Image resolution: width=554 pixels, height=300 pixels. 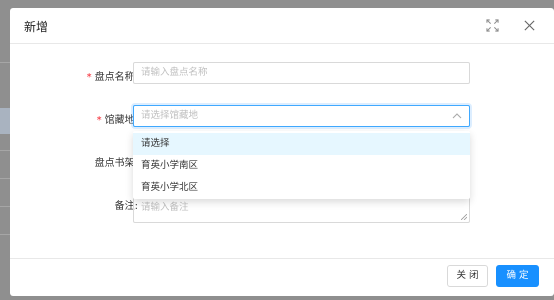 What do you see at coordinates (112, 77) in the screenshot?
I see `name-label: * 盘点名称:` at bounding box center [112, 77].